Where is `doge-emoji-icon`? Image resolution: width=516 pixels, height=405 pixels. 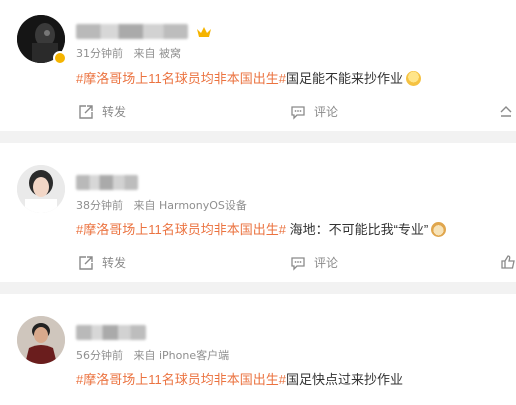 doge-emoji-icon is located at coordinates (439, 229).